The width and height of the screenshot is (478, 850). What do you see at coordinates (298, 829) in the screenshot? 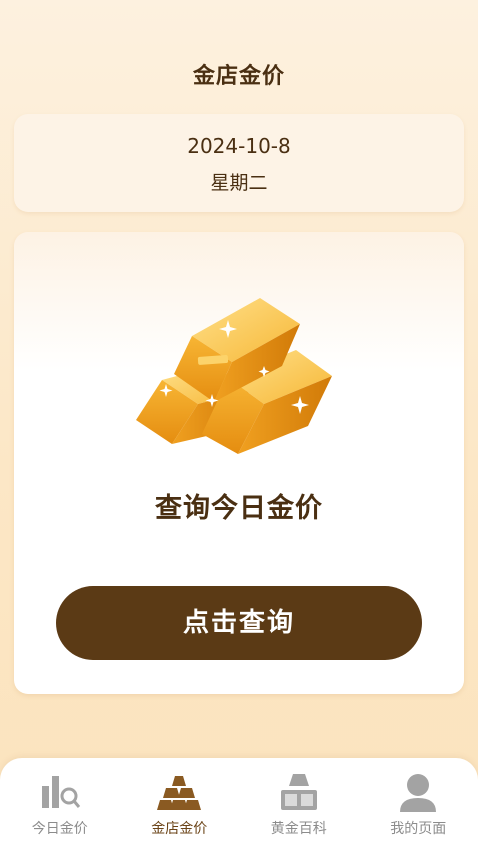
I see `tab-label: 黄金百科` at bounding box center [298, 829].